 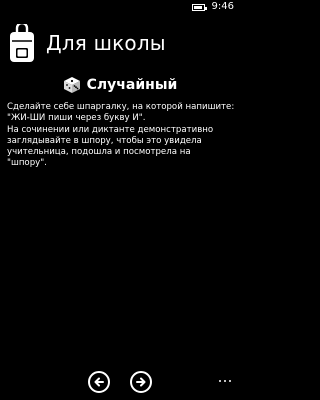 I want to click on tip-line: заглядывайте в шпору, чтобы это увидела, so click(x=104, y=140).